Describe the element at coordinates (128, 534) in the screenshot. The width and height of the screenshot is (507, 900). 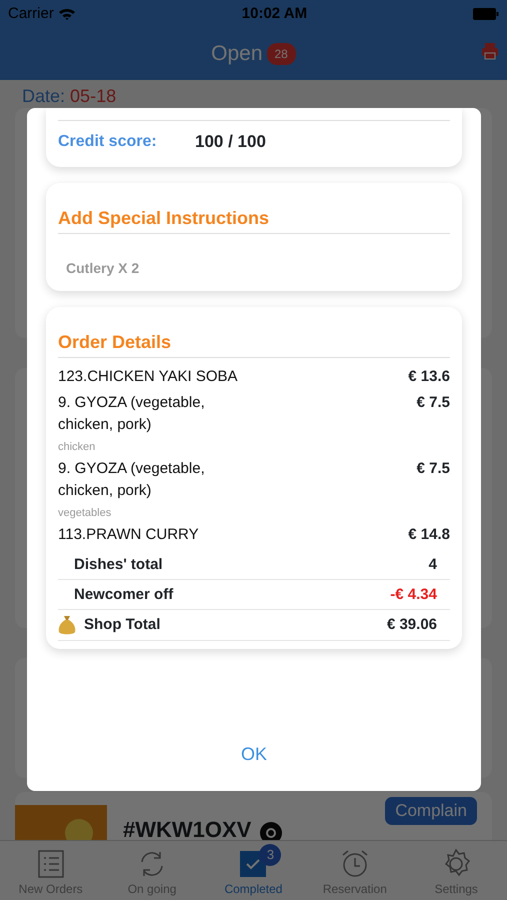
I see `item-name: 113.PRAWN CURRY` at that location.